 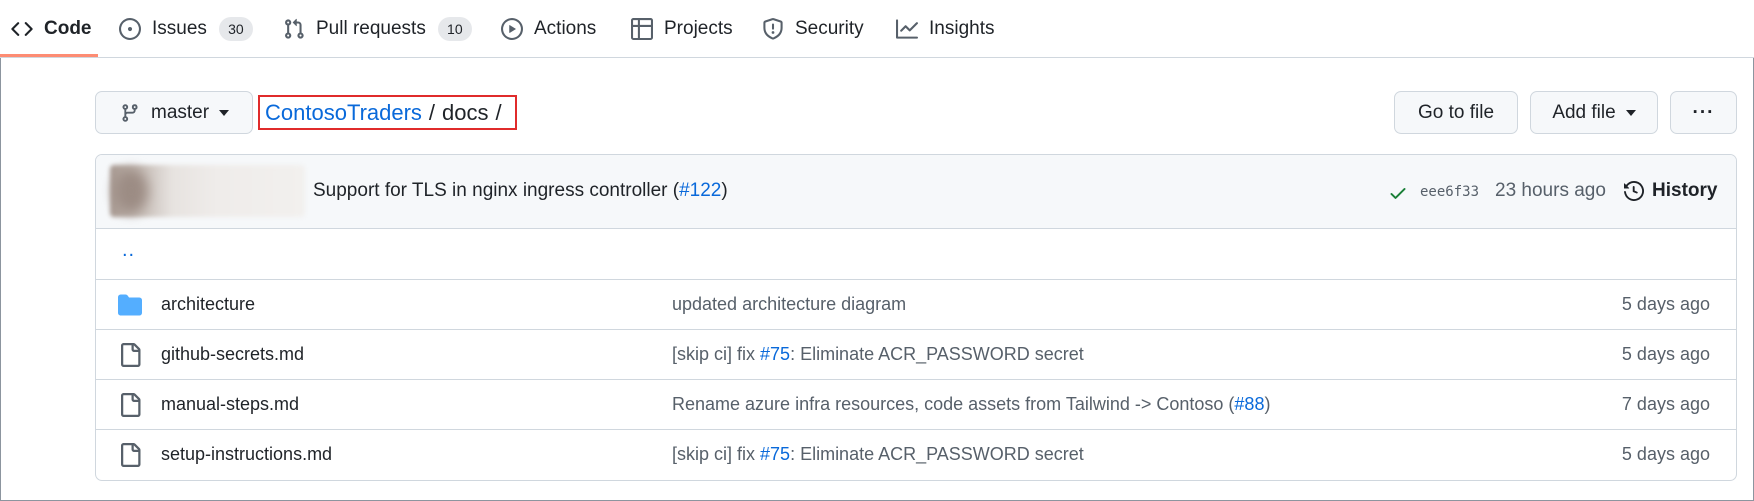 What do you see at coordinates (962, 28) in the screenshot?
I see `tab-label: Insights` at bounding box center [962, 28].